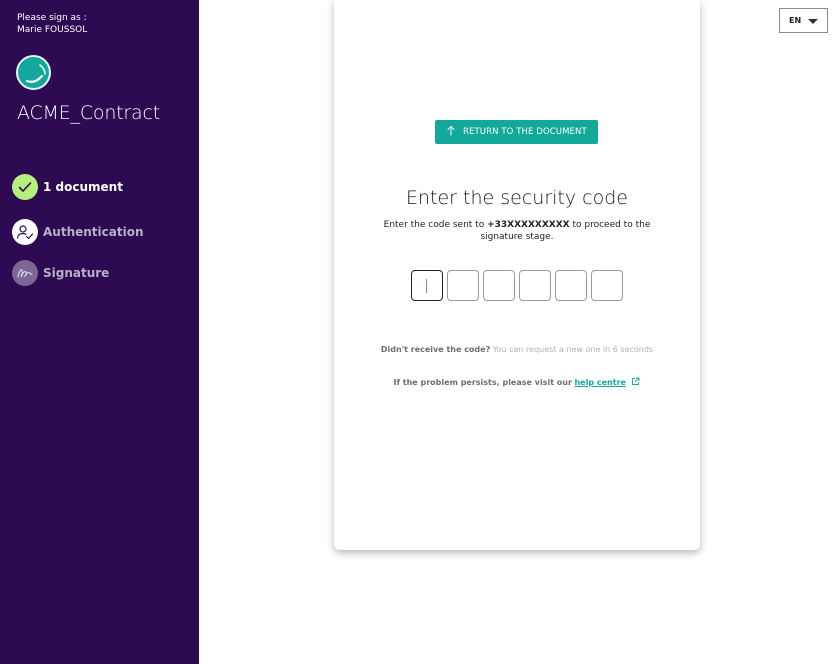  I want to click on instruction-text: Enter the code sent to, so click(435, 225).